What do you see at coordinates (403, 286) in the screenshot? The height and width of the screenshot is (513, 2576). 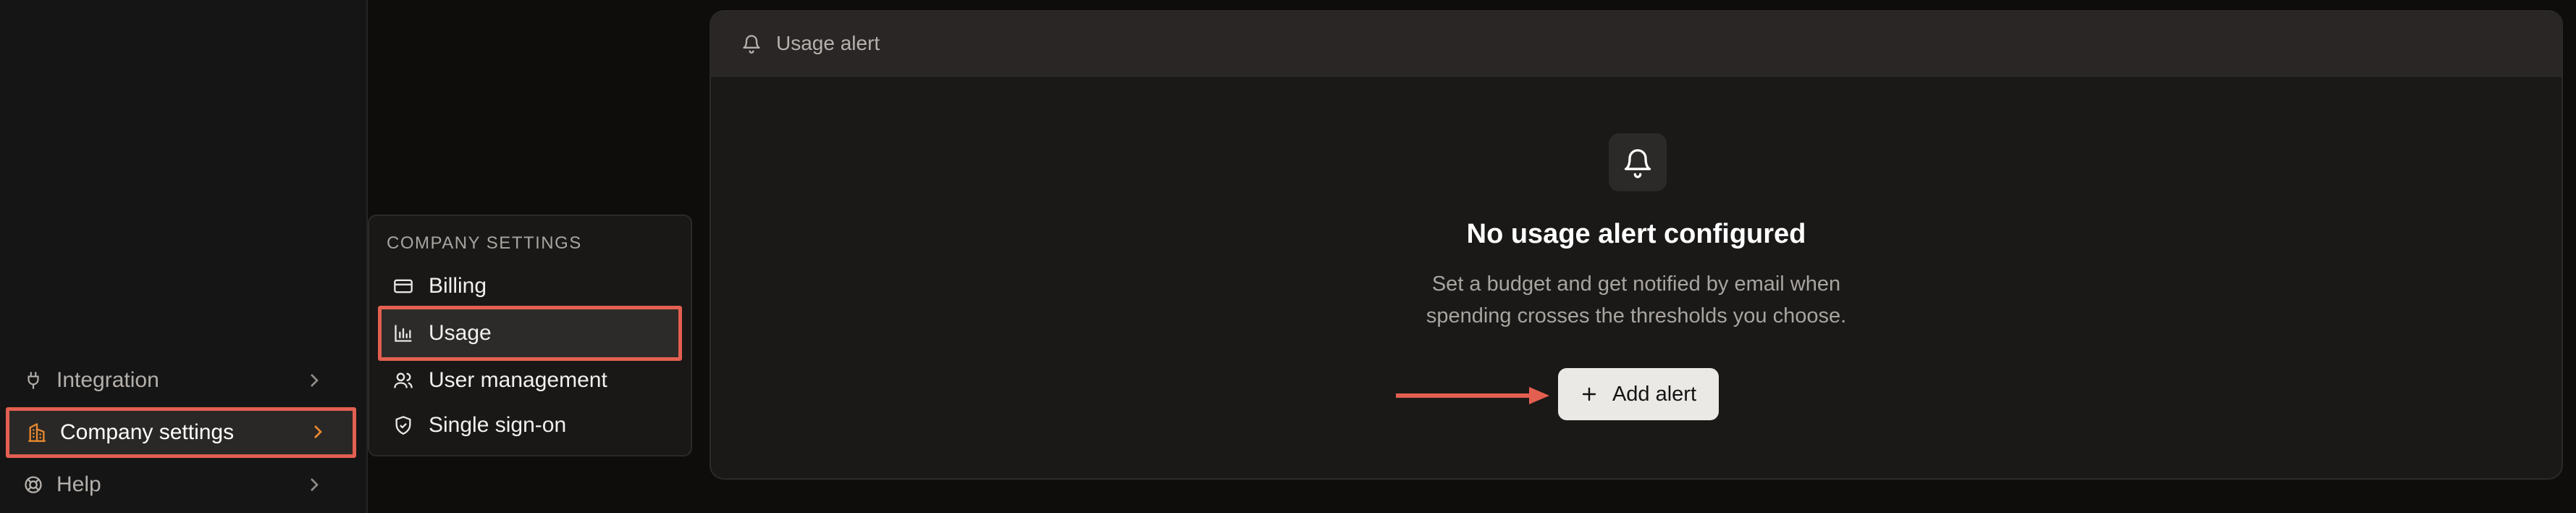 I see `credit-card-icon` at bounding box center [403, 286].